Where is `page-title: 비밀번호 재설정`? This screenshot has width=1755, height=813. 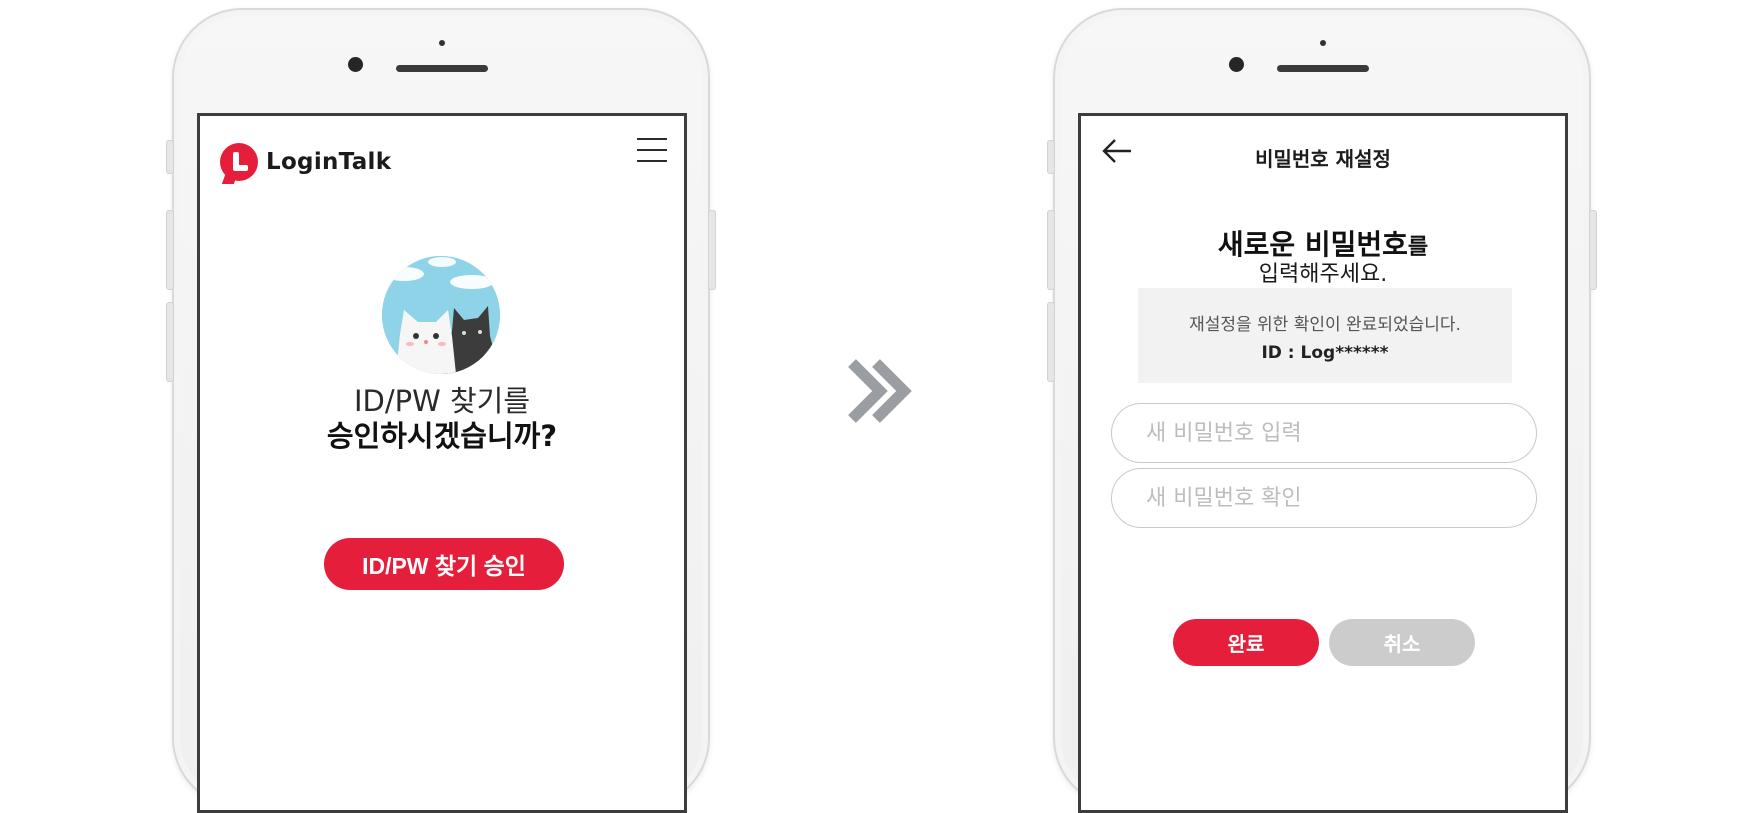 page-title: 비밀번호 재설정 is located at coordinates (1323, 159).